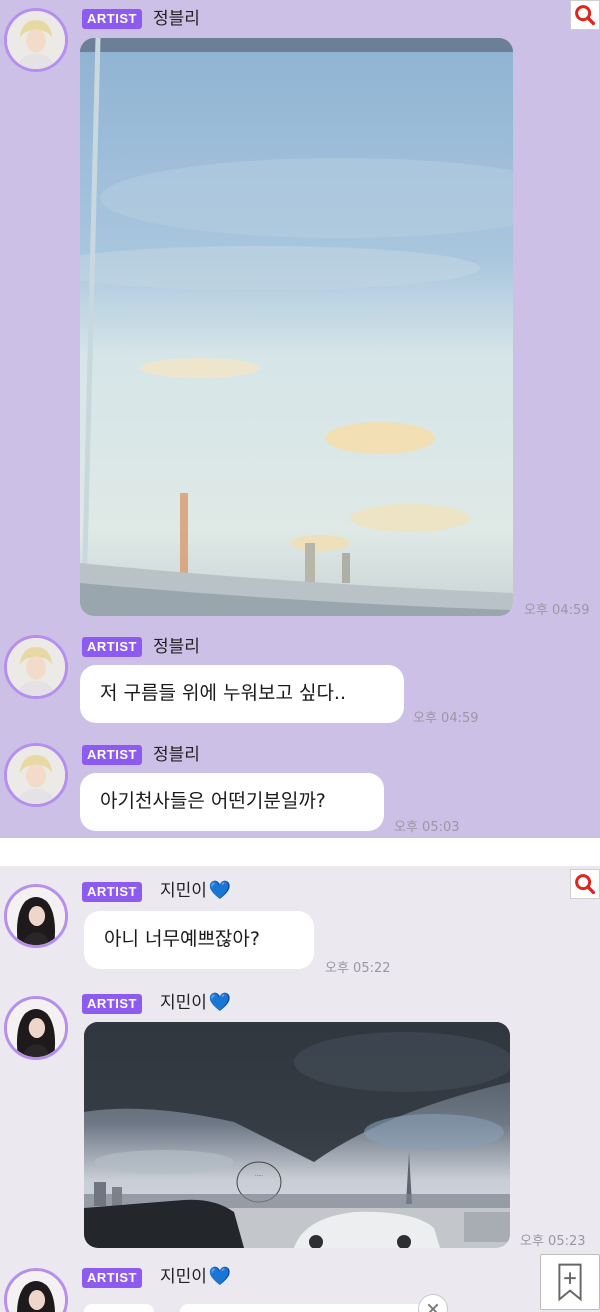  Describe the element at coordinates (297, 1135) in the screenshot. I see `cloud-photo: ·····` at that location.